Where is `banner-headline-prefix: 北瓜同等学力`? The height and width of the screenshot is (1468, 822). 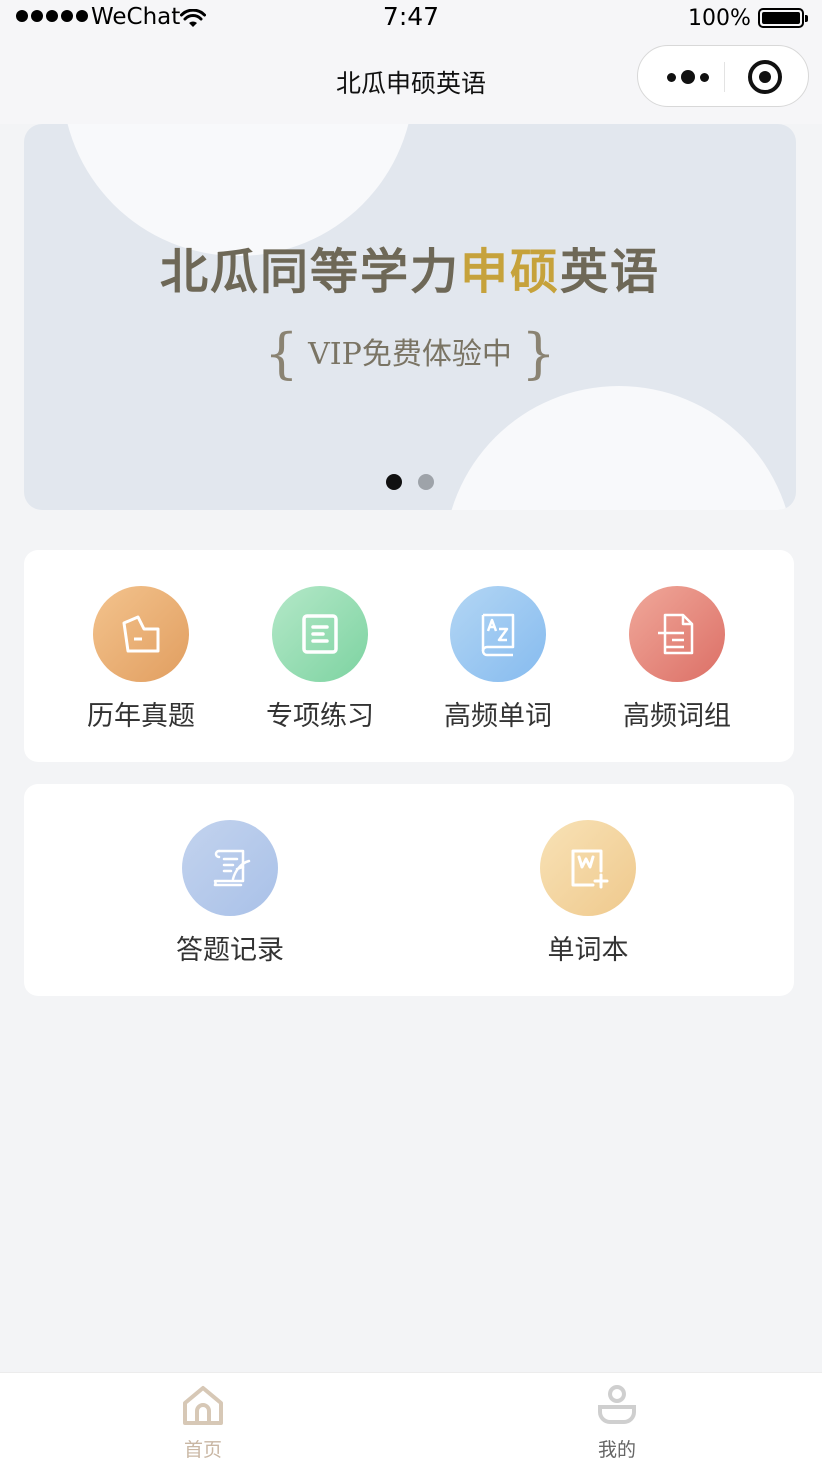
banner-headline-prefix: 北瓜同等学力 is located at coordinates (309, 272).